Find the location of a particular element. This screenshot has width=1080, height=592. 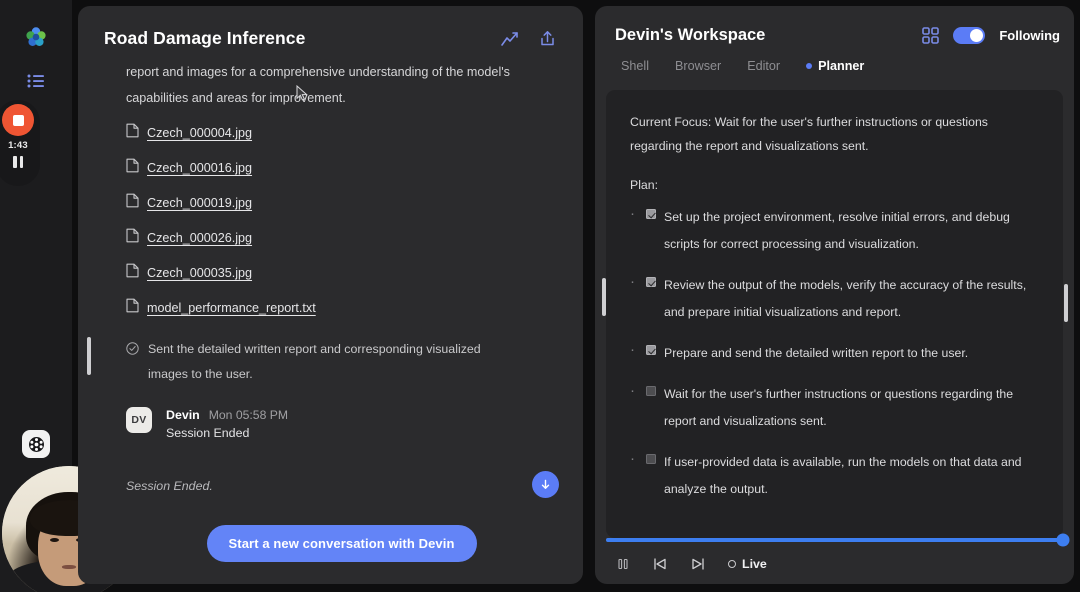

left-rail: 1:43 is located at coordinates (68, 296).